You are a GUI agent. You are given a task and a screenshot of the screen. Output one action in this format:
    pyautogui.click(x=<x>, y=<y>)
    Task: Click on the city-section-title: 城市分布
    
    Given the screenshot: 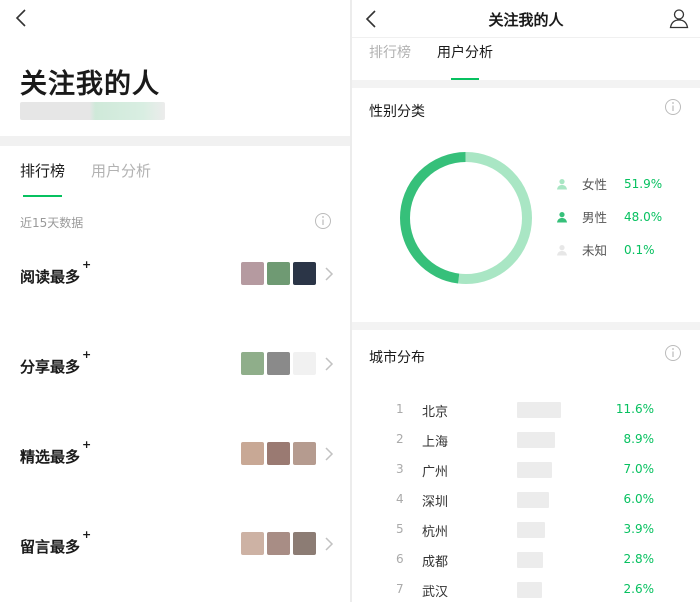 What is the action you would take?
    pyautogui.click(x=397, y=358)
    